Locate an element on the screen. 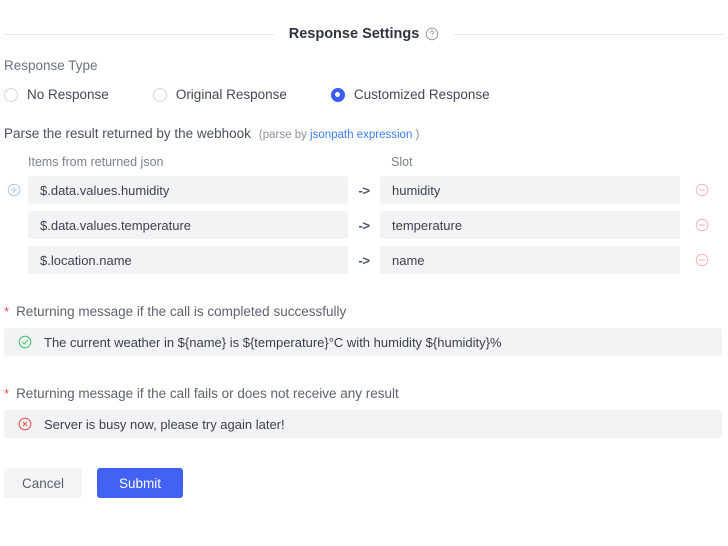 The height and width of the screenshot is (546, 728). check-circle-icon is located at coordinates (25, 342).